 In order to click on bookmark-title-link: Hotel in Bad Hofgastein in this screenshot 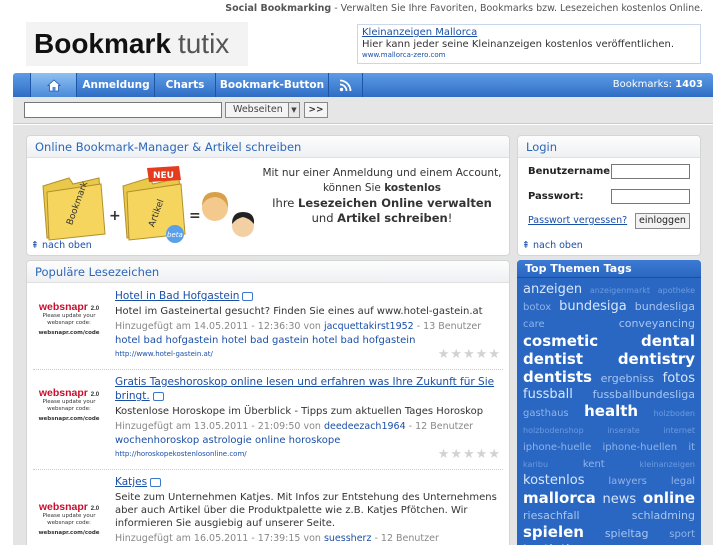, I will do `click(177, 296)`.